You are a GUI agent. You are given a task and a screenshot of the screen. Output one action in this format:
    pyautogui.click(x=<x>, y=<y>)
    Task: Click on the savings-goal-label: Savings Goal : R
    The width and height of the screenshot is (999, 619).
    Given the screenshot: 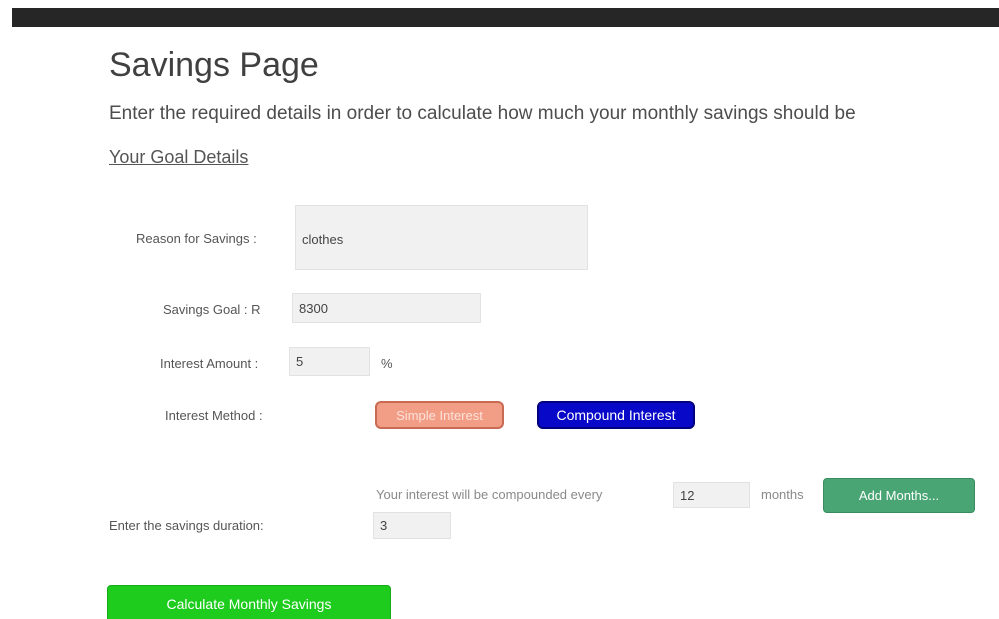 What is the action you would take?
    pyautogui.click(x=212, y=309)
    